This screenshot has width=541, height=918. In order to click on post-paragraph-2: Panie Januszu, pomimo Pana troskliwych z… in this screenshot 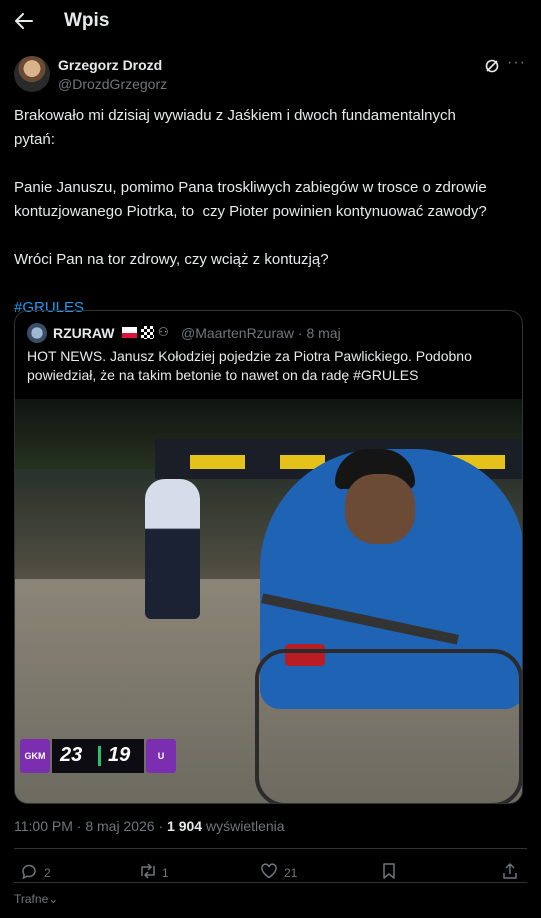, I will do `click(250, 199)`.